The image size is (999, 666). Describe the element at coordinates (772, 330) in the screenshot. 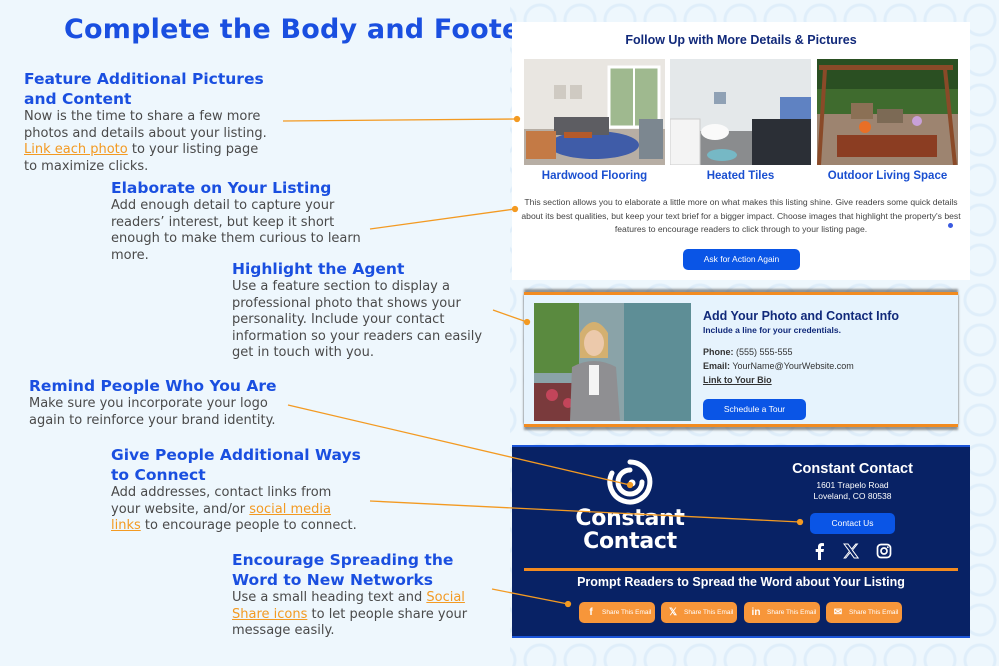

I see `agent-credentials: Include a line for your credentials.` at that location.